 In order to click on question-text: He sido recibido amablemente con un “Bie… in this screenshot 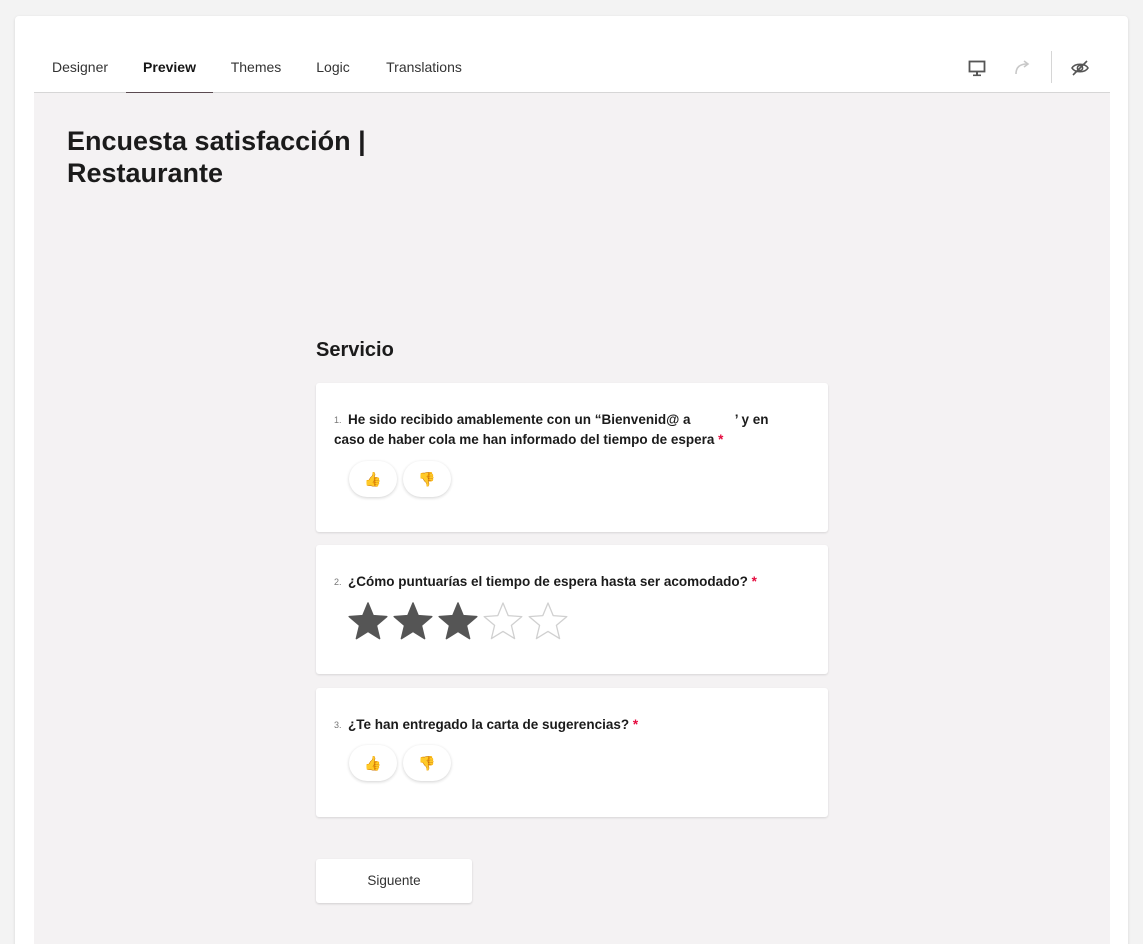, I will do `click(551, 429)`.